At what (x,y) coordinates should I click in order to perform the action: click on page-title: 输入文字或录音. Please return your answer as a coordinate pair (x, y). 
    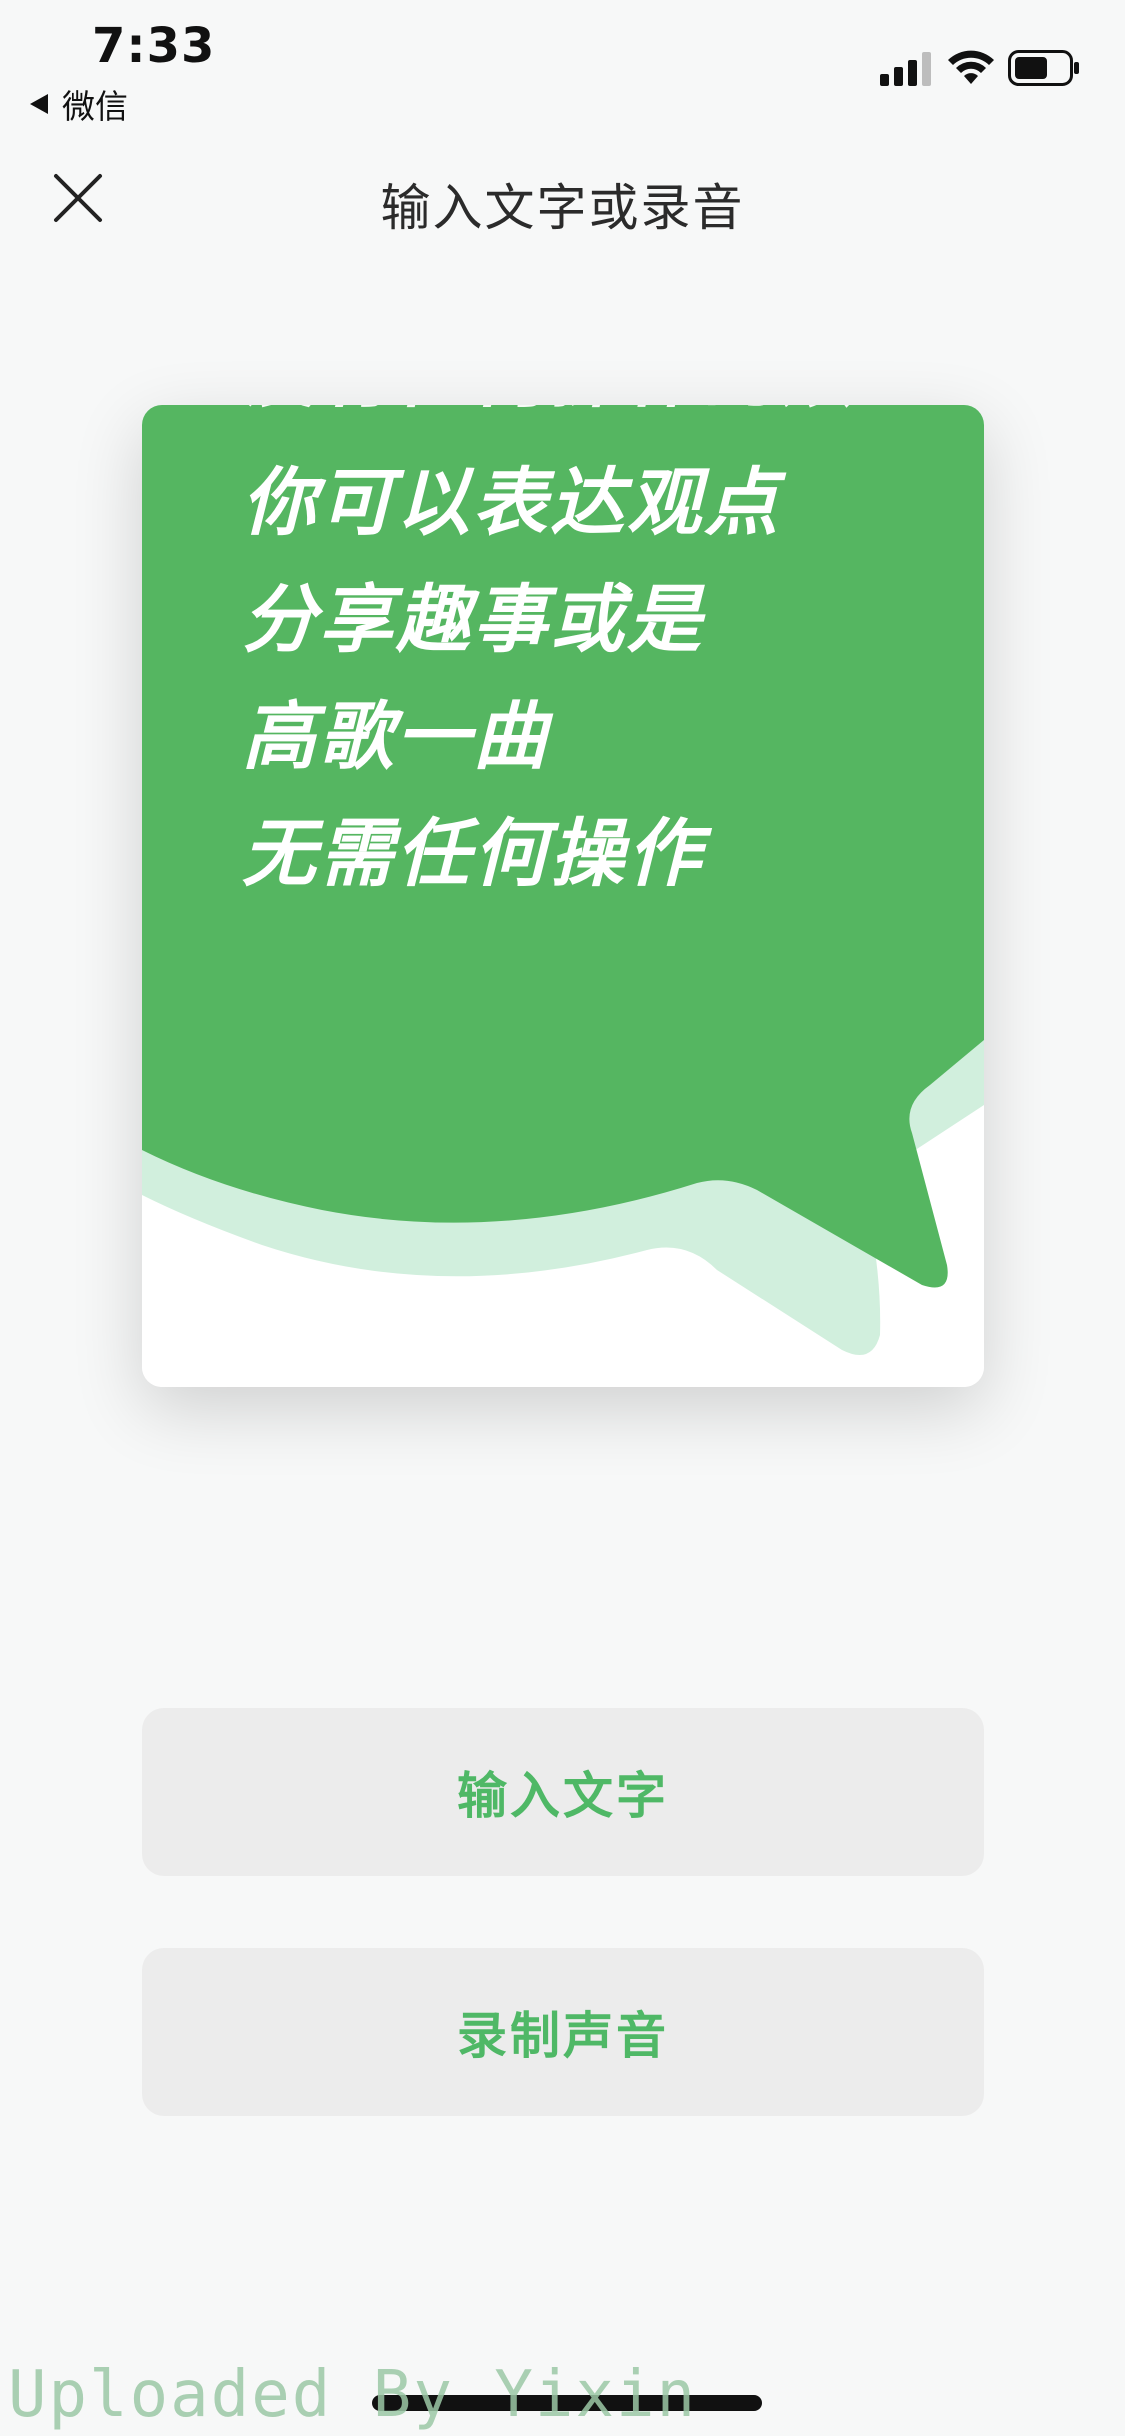
    Looking at the image, I should click on (562, 208).